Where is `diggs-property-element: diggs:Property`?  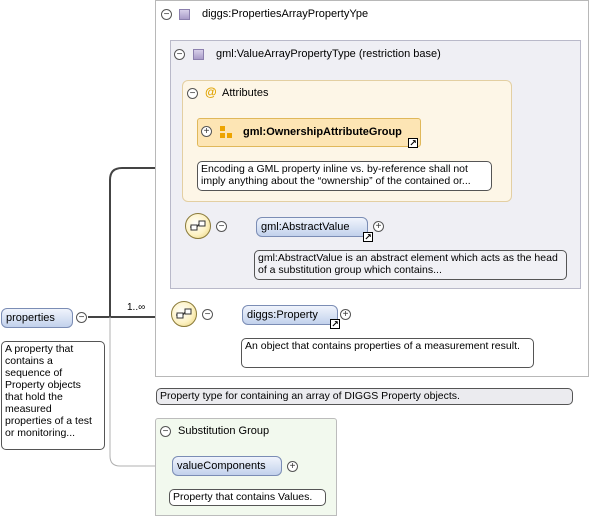
diggs-property-element: diggs:Property is located at coordinates (290, 315).